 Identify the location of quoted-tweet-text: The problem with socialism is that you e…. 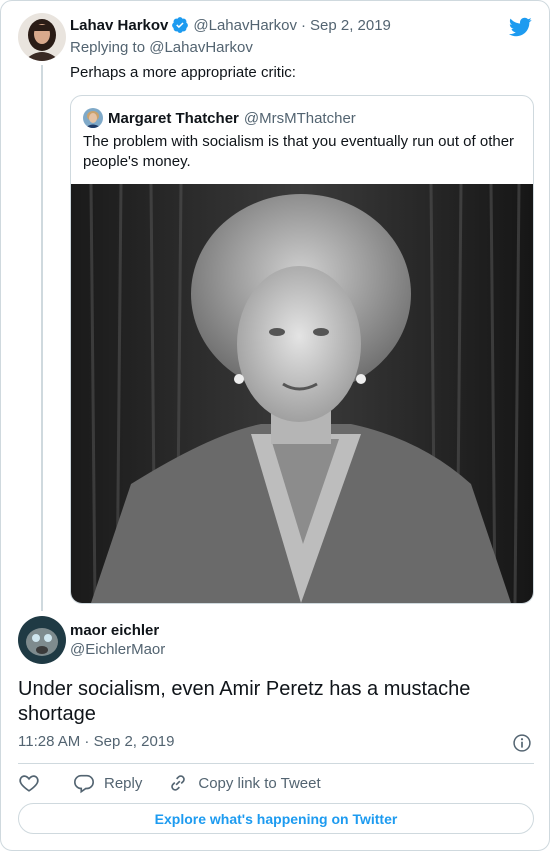
(299, 151).